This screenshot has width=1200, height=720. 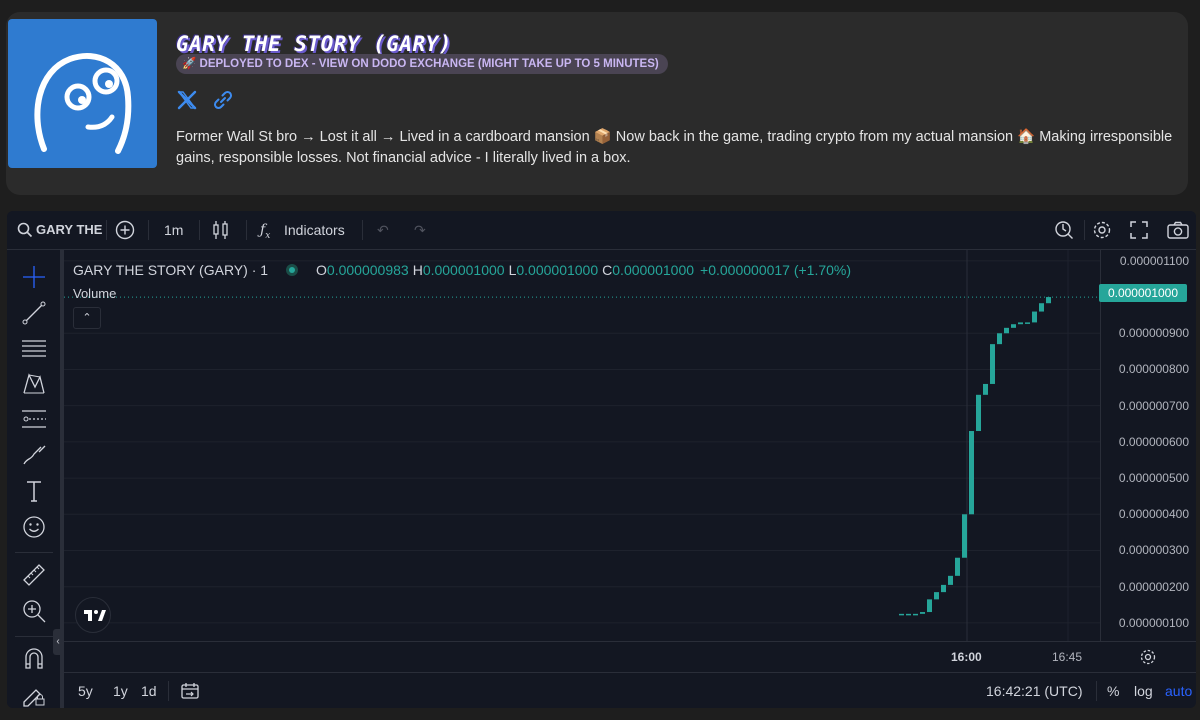 I want to click on brush-icon, so click(x=34, y=455).